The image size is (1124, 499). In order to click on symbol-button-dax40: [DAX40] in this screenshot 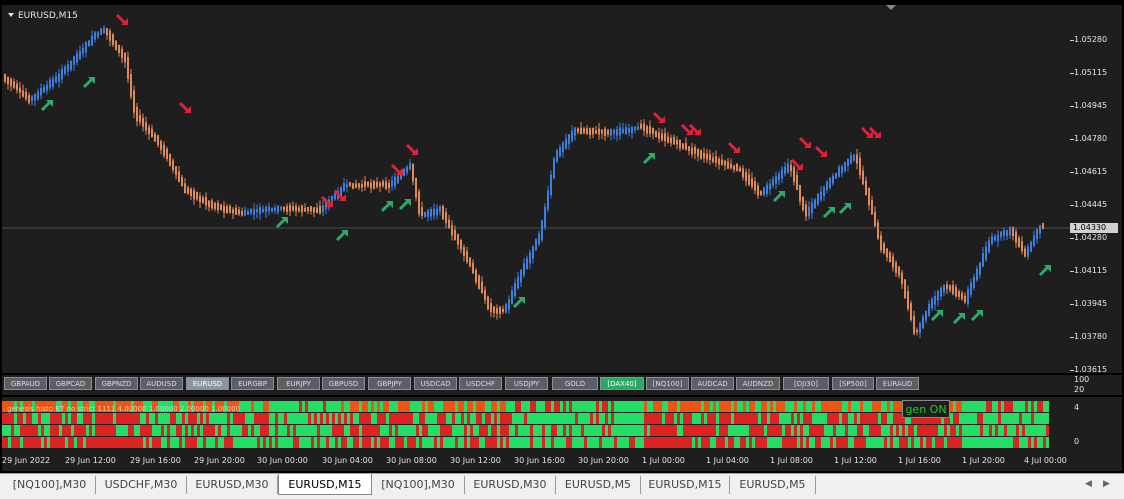, I will do `click(622, 383)`.